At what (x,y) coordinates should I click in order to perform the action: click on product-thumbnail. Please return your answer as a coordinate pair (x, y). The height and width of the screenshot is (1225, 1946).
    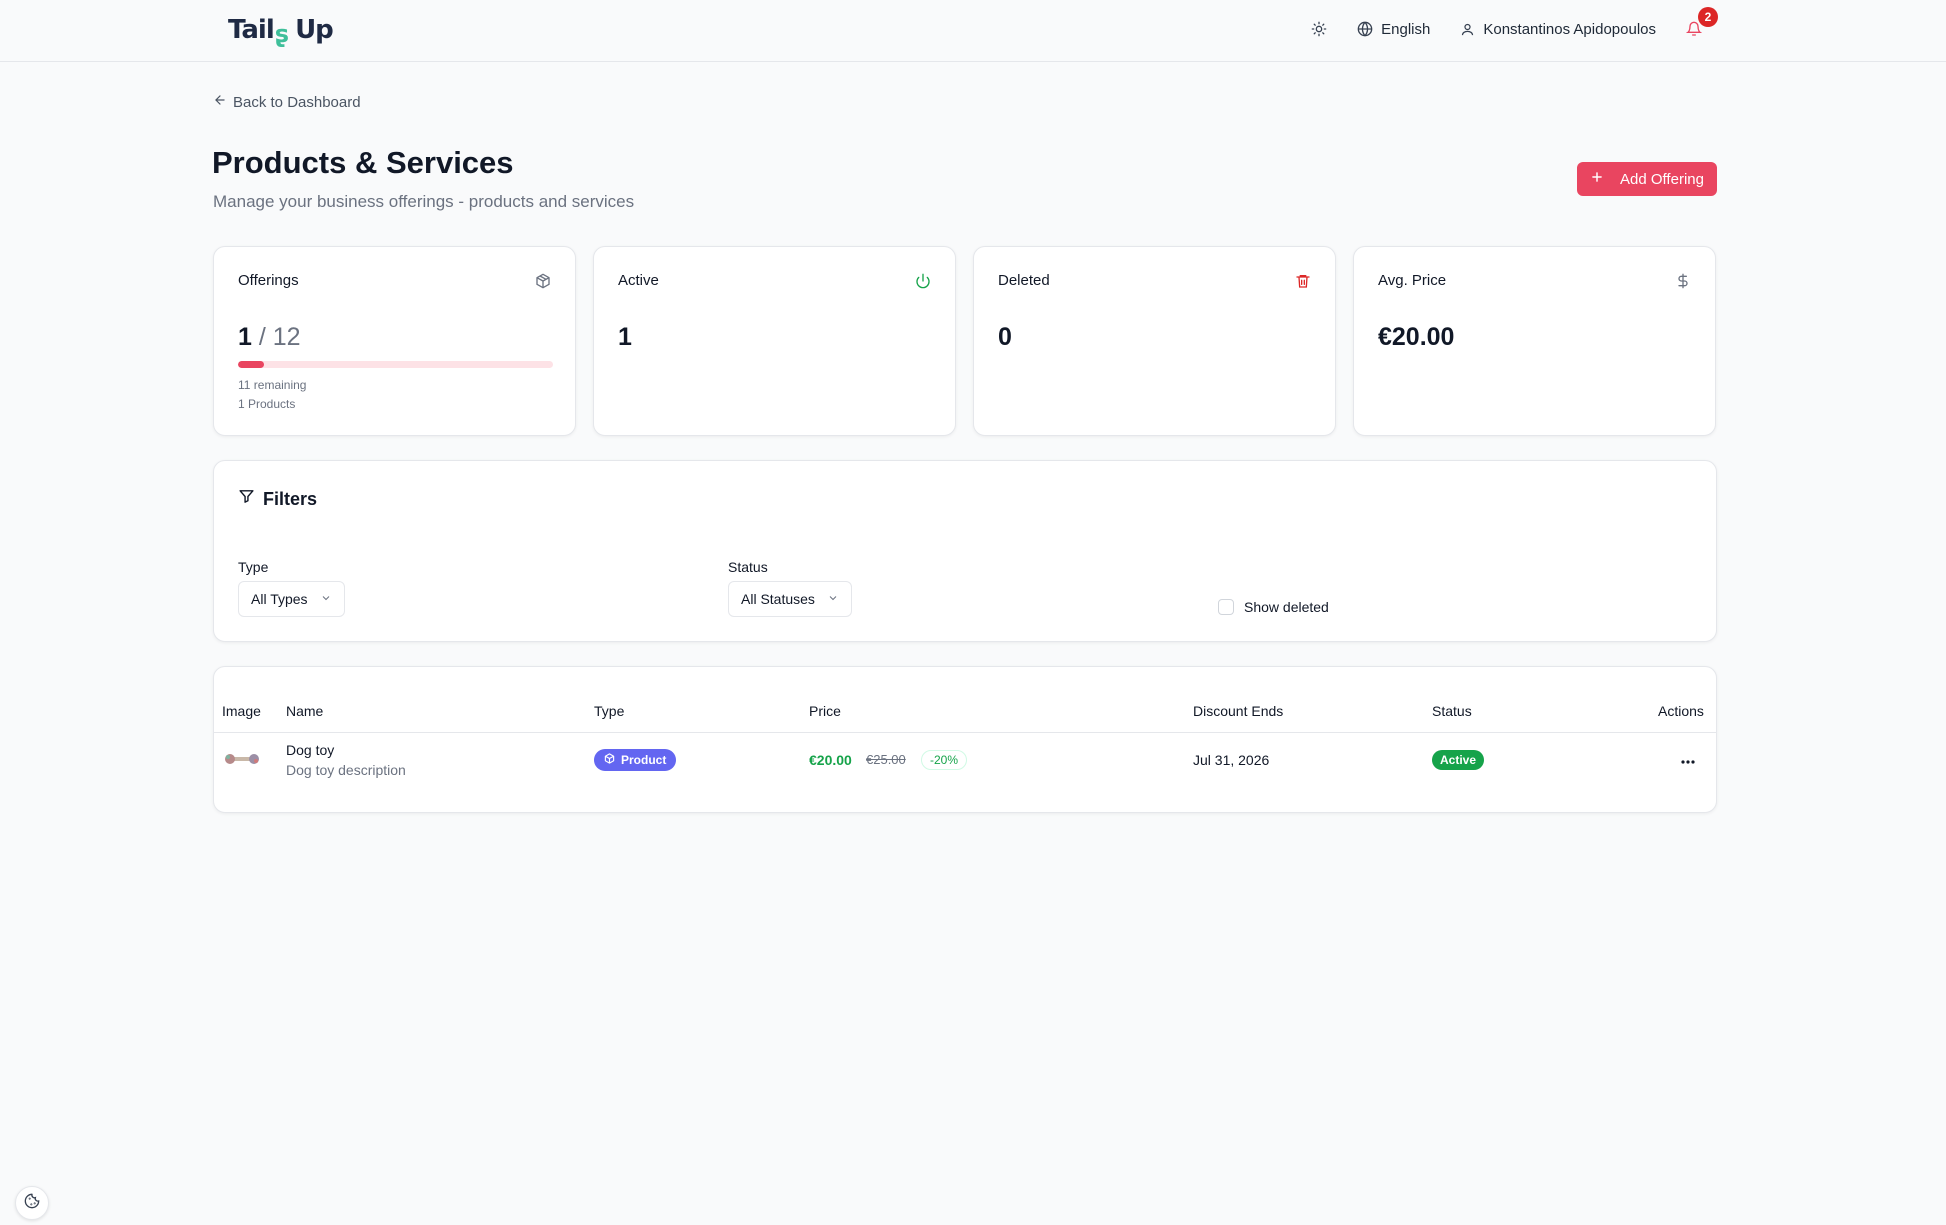
    Looking at the image, I should click on (242, 761).